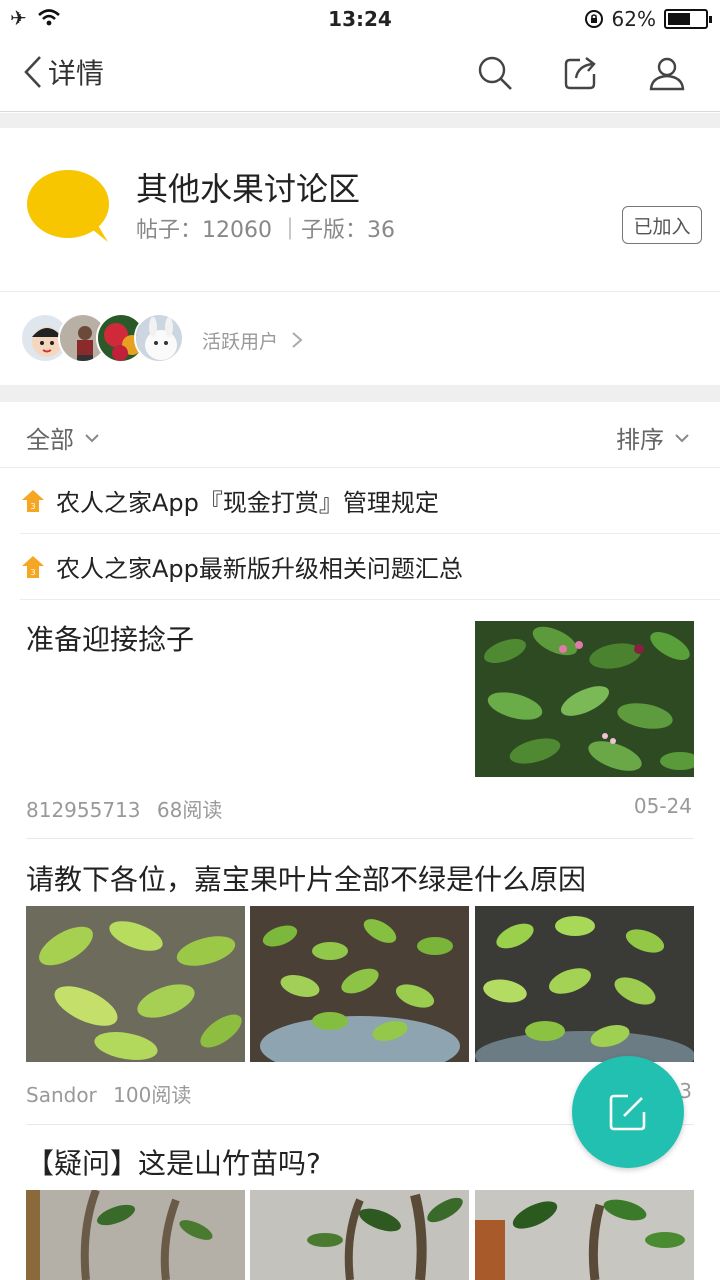  Describe the element at coordinates (83, 810) in the screenshot. I see `post-author: 812955713` at that location.